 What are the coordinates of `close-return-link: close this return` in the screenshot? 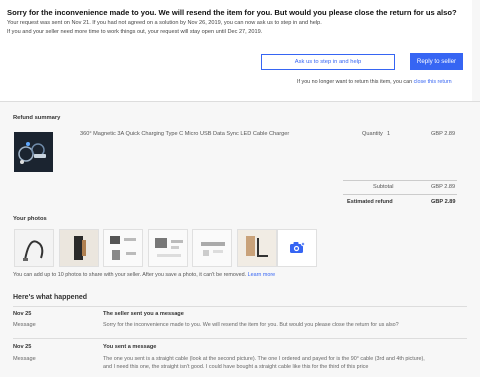 It's located at (433, 82).